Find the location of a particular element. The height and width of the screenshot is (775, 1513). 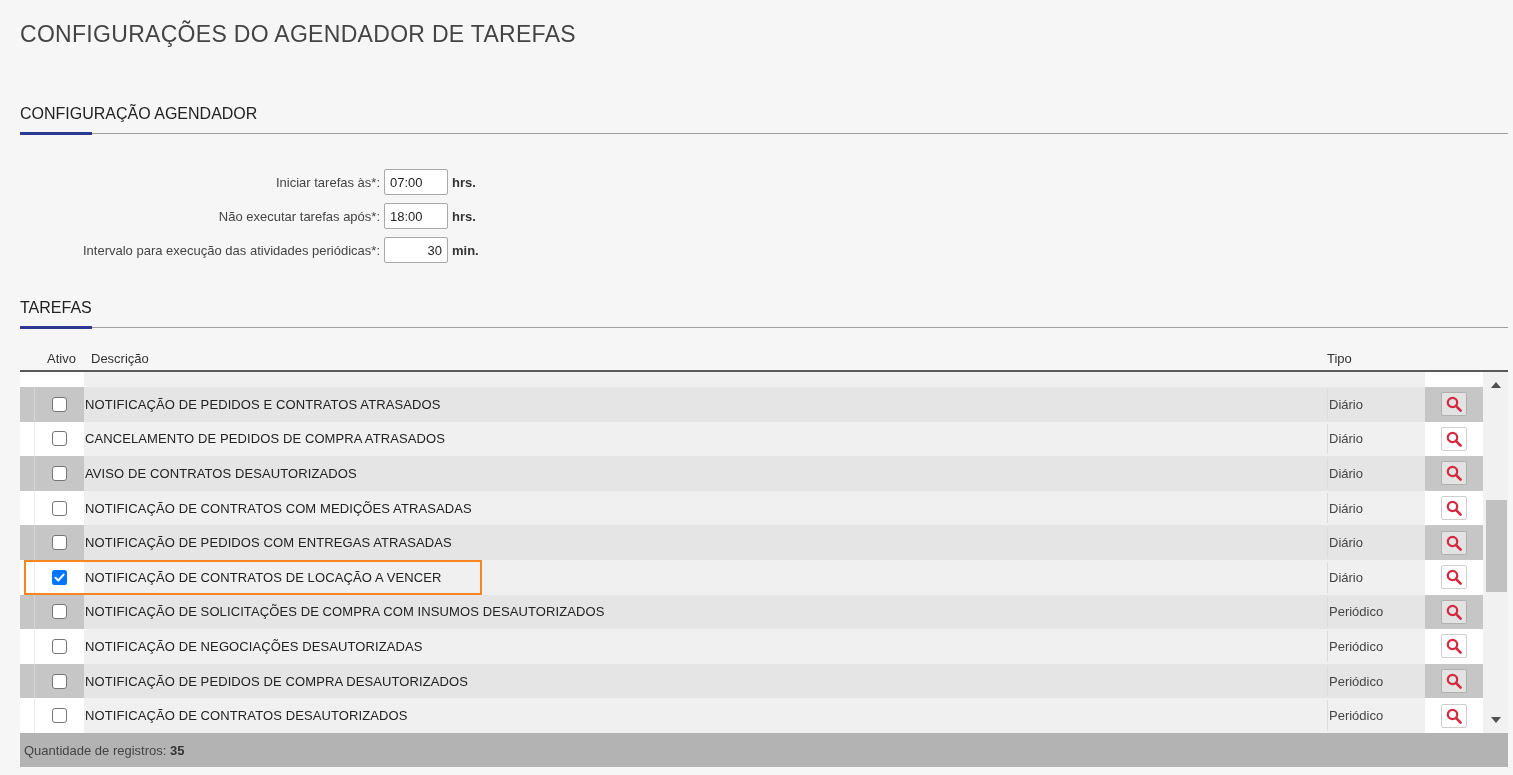

column-header: Descrição is located at coordinates (119, 358).